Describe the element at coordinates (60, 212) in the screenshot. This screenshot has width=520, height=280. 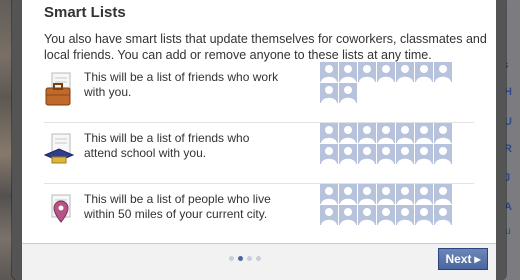
I see `location-pin-icon` at that location.